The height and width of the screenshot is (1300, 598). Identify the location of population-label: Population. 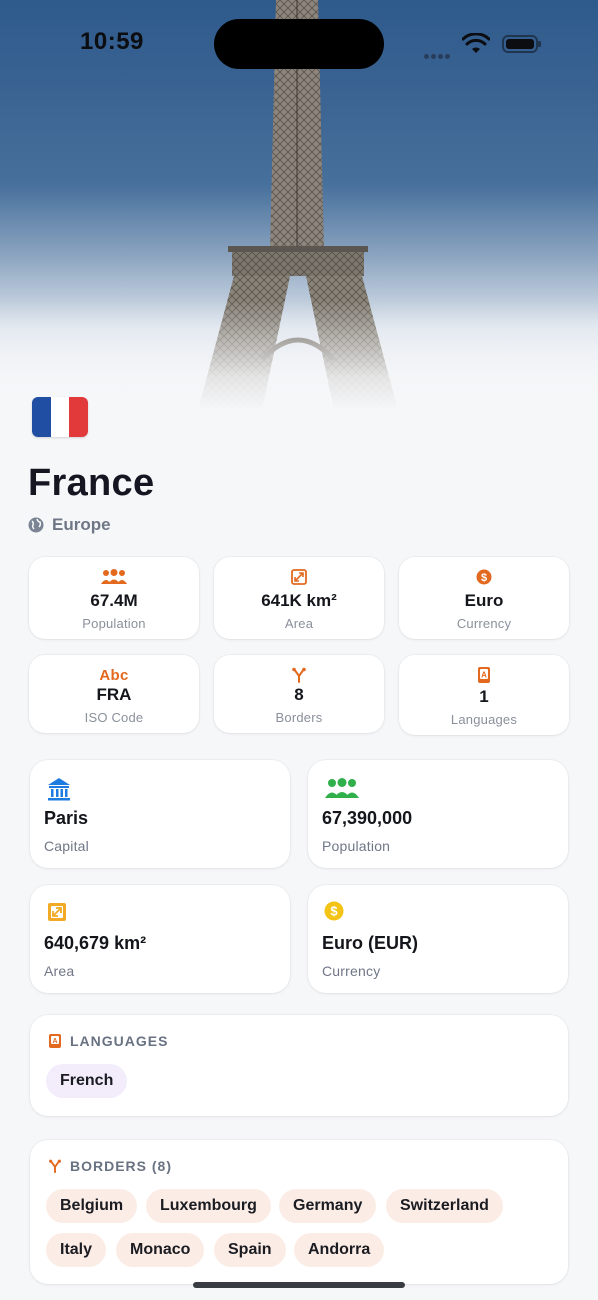
(356, 846).